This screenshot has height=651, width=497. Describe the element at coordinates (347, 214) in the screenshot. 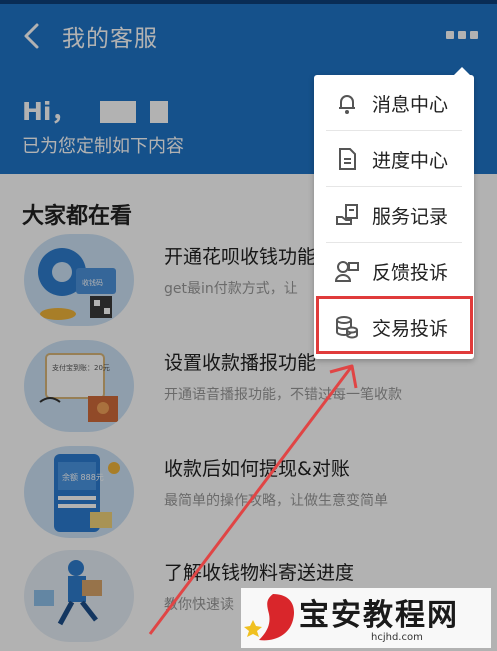

I see `service-record-icon` at that location.